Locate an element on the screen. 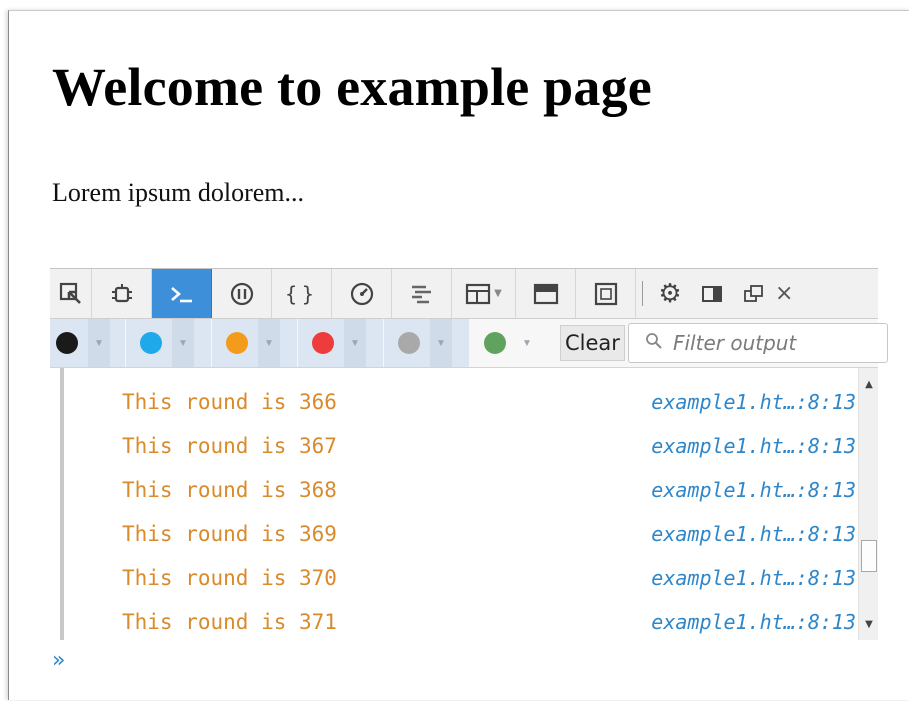 The width and height of the screenshot is (909, 701). gear-icon: ⚙ is located at coordinates (670, 293).